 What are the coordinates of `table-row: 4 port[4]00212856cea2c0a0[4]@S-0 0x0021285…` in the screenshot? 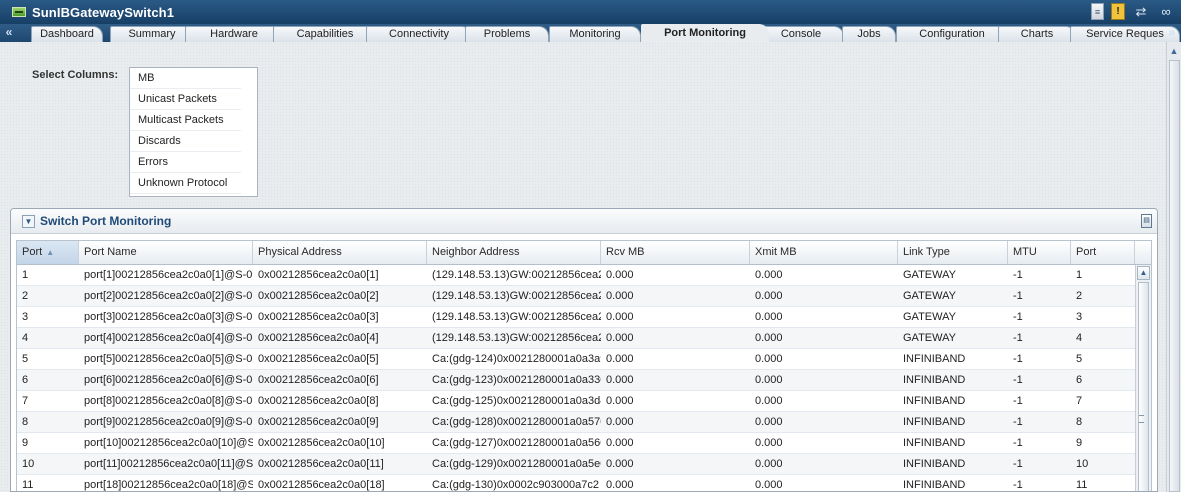 It's located at (576, 338).